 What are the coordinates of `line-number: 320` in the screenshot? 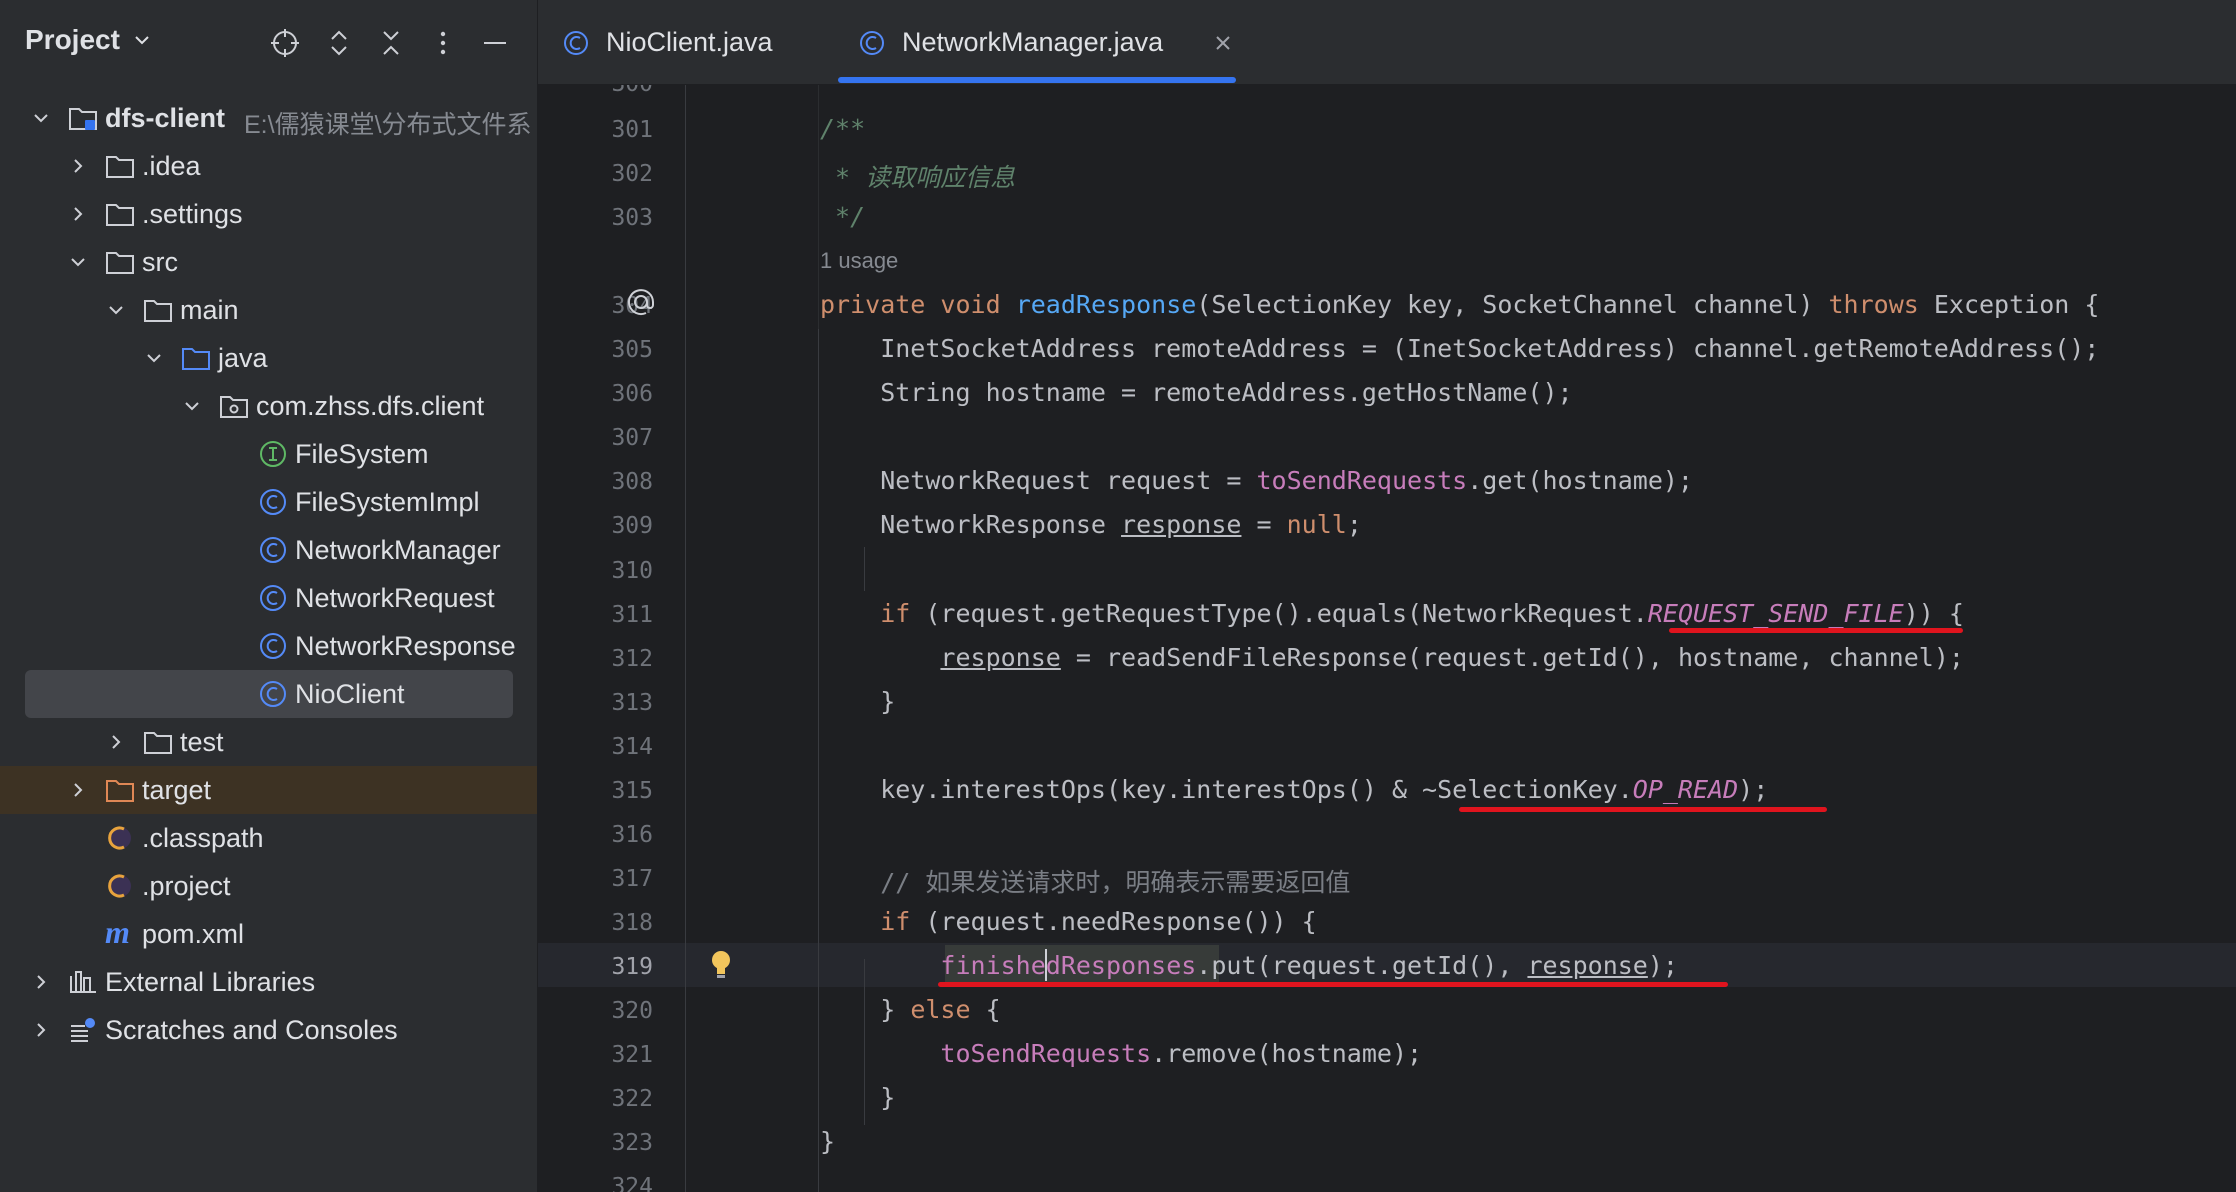 It's located at (632, 1011).